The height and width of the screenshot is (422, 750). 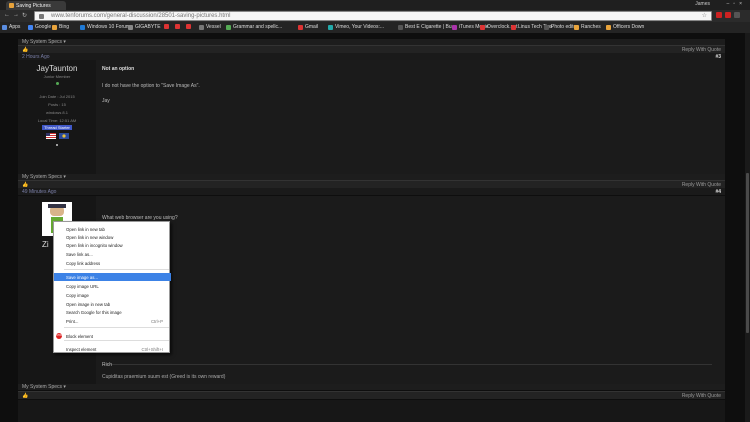 What do you see at coordinates (90, 237) in the screenshot?
I see `menu-item-label: Open link in new window` at bounding box center [90, 237].